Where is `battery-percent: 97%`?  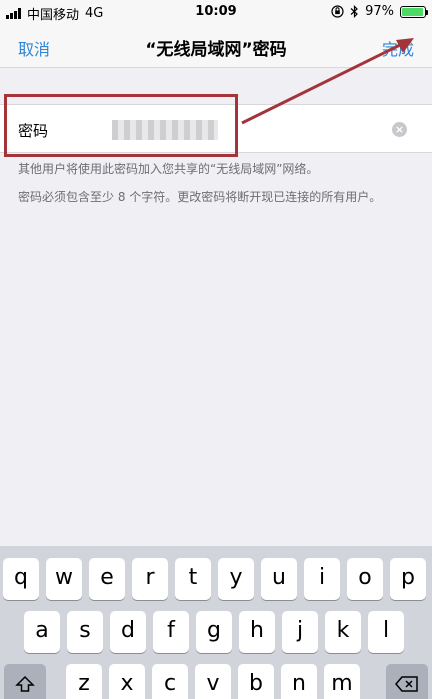 battery-percent: 97% is located at coordinates (379, 11).